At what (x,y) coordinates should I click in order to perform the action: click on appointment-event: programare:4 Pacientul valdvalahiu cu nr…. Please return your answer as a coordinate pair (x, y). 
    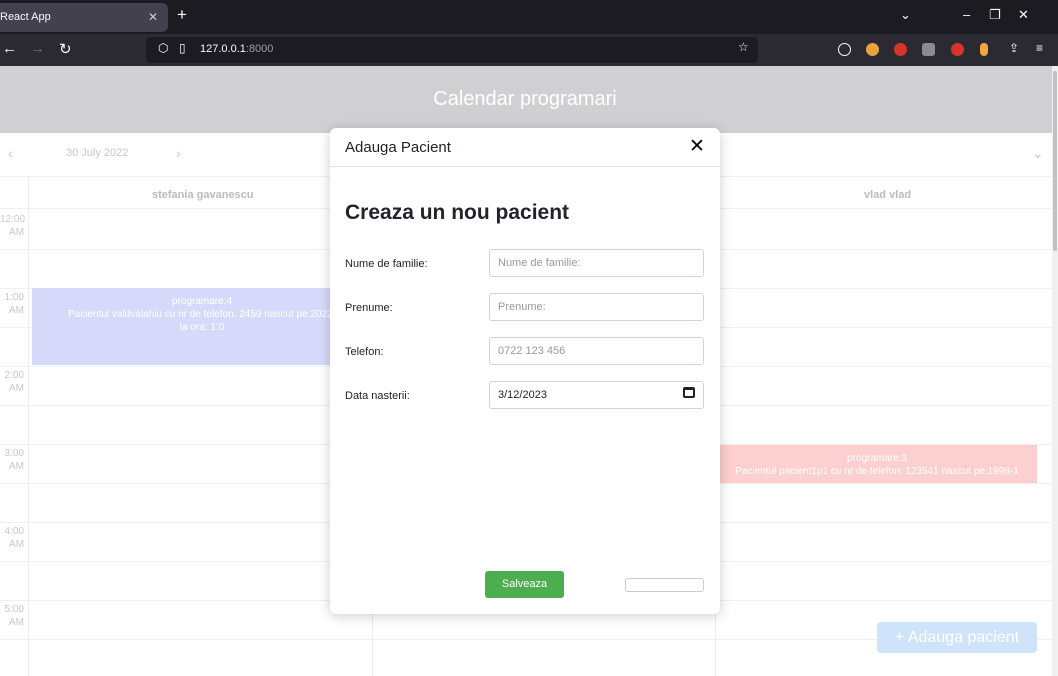
    Looking at the image, I should click on (202, 326).